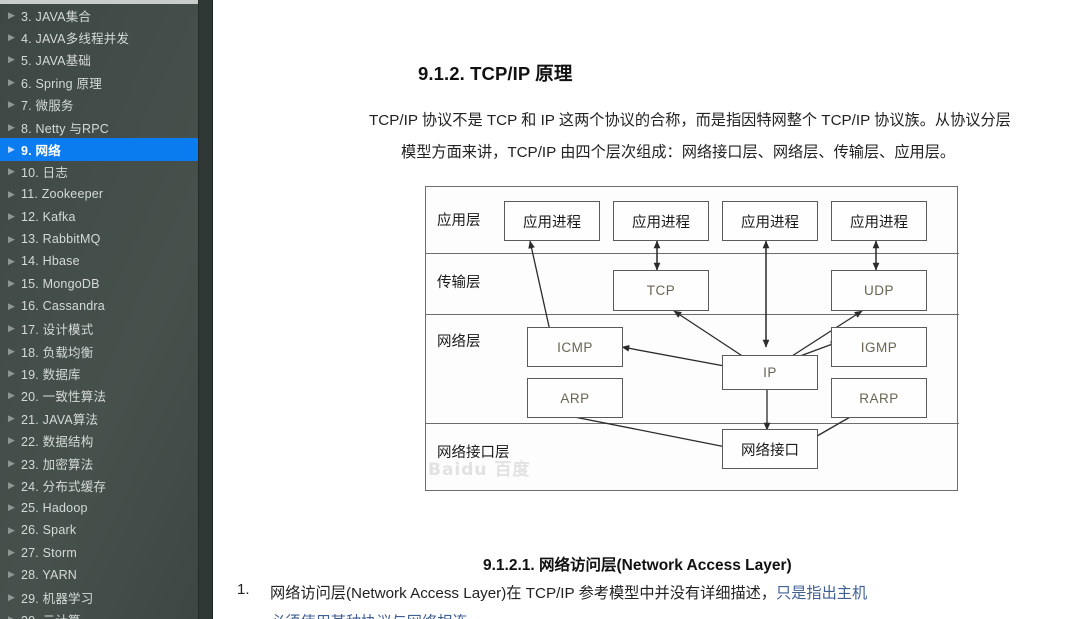 The width and height of the screenshot is (1080, 619). What do you see at coordinates (99, 60) in the screenshot?
I see `sidebar-item-5: ▶ 5. JAVA基础` at bounding box center [99, 60].